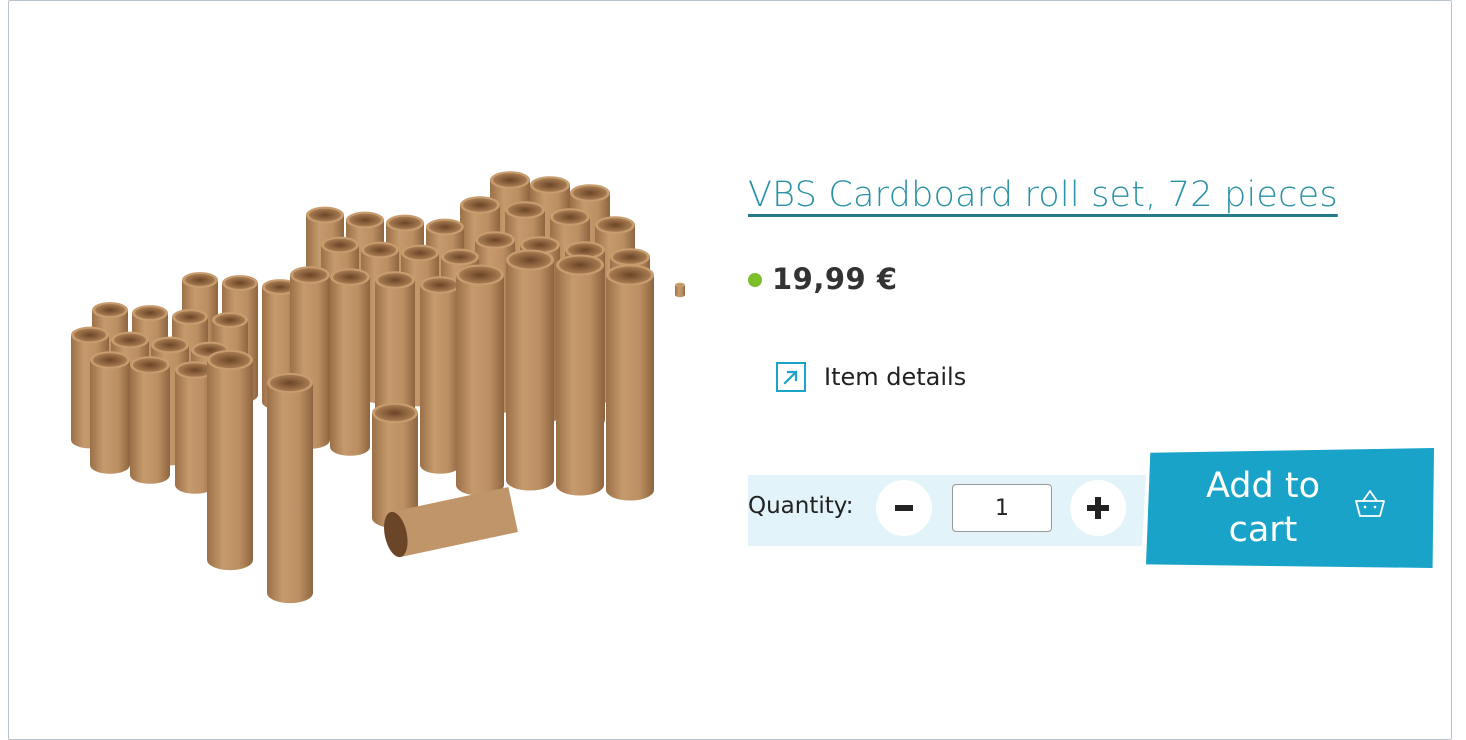 The height and width of the screenshot is (740, 1466). Describe the element at coordinates (1002, 508) in the screenshot. I see `quantity-input` at that location.